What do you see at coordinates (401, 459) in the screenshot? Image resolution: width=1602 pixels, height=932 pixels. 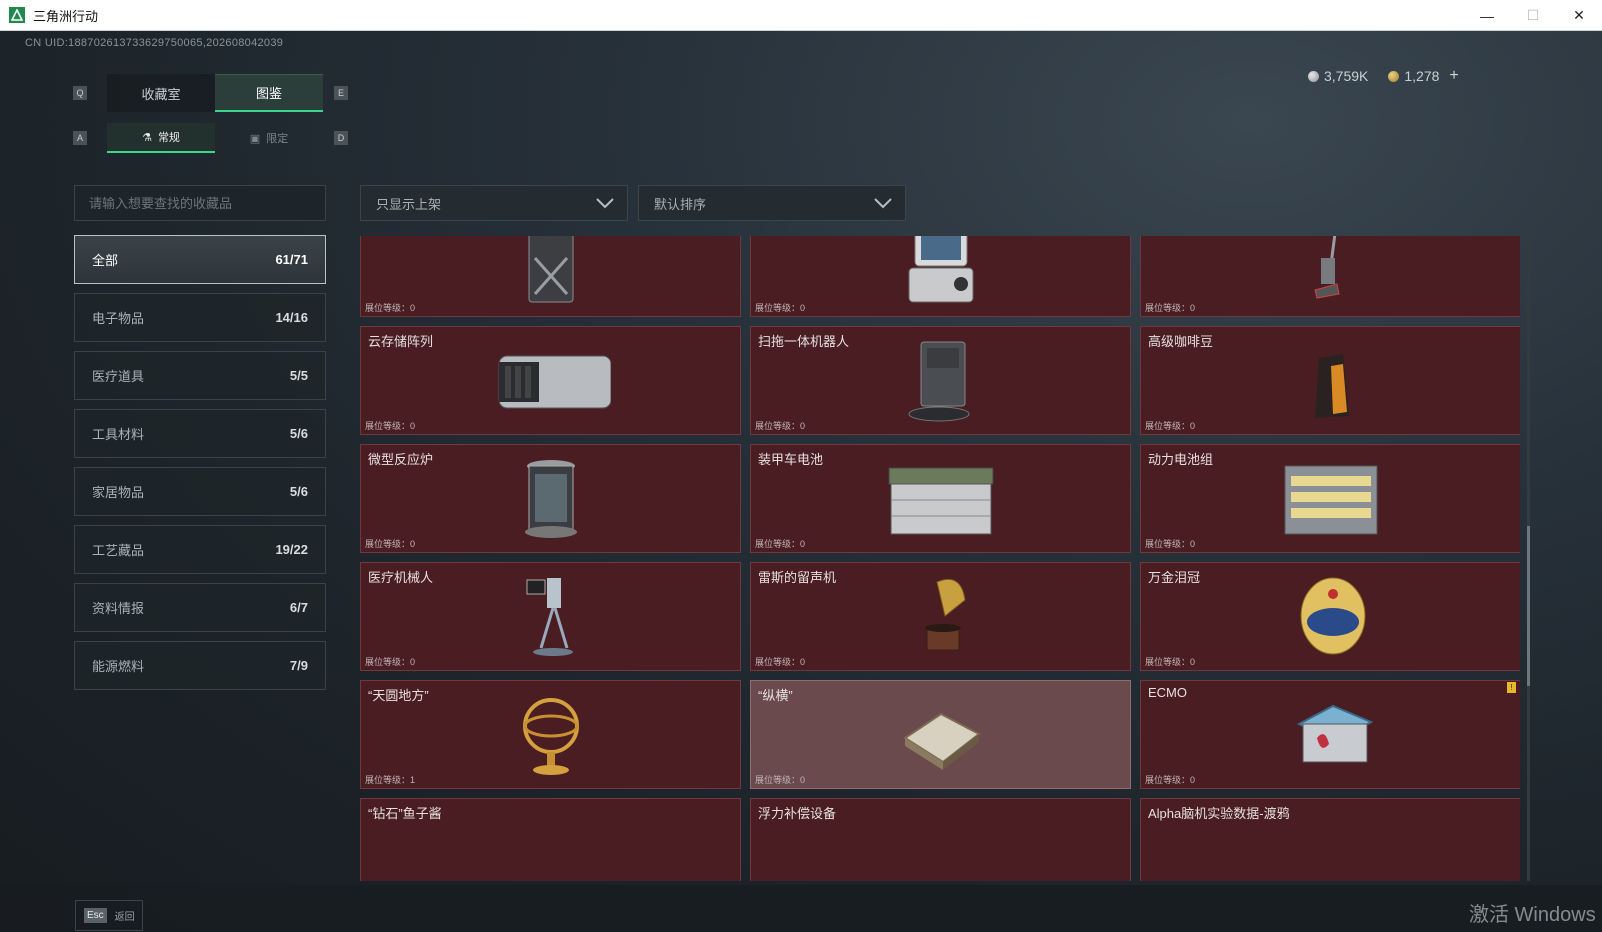 I see `item-name: 微型反应炉` at bounding box center [401, 459].